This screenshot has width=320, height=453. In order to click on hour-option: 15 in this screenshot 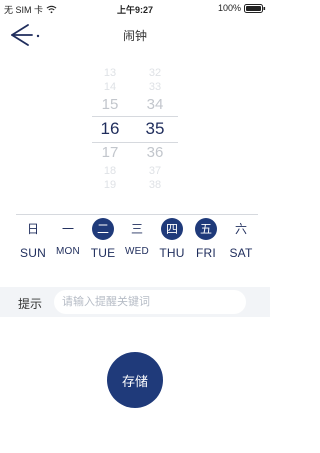, I will do `click(110, 105)`.